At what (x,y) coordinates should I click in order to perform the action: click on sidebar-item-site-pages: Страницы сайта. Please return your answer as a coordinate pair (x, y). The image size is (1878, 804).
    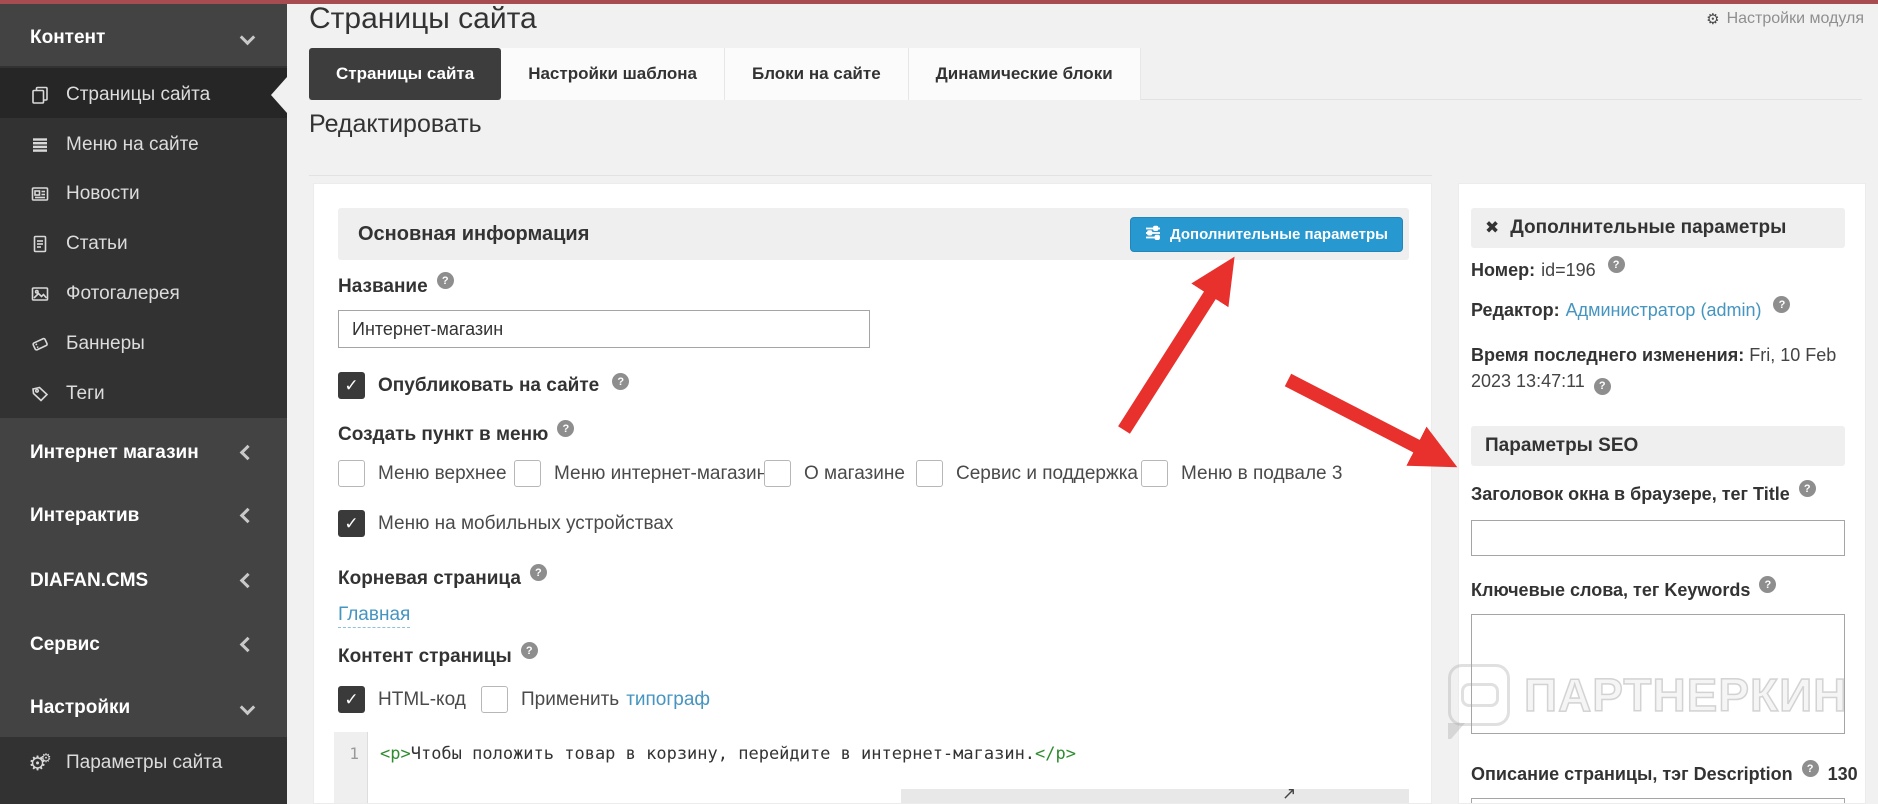
    Looking at the image, I should click on (143, 95).